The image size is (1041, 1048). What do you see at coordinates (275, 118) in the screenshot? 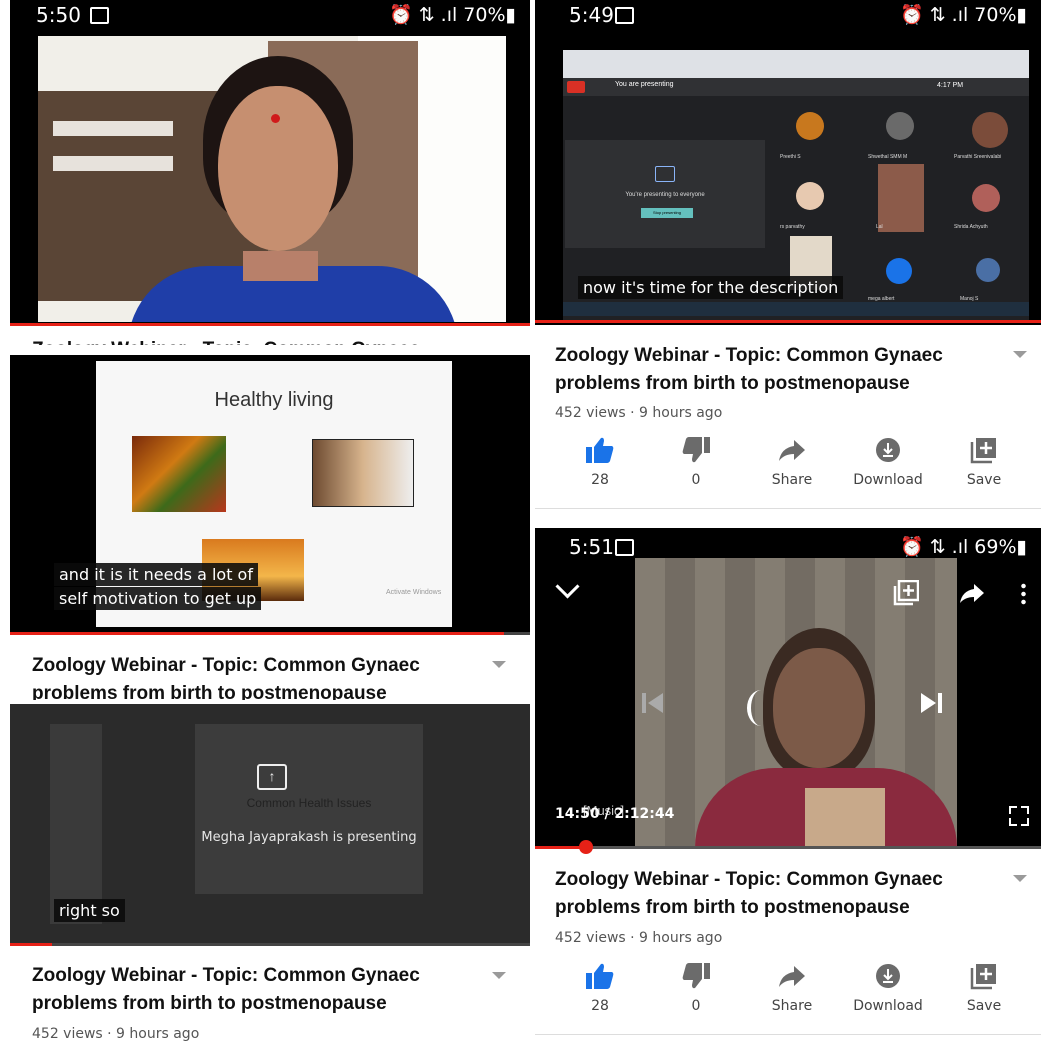
I see `bindi` at bounding box center [275, 118].